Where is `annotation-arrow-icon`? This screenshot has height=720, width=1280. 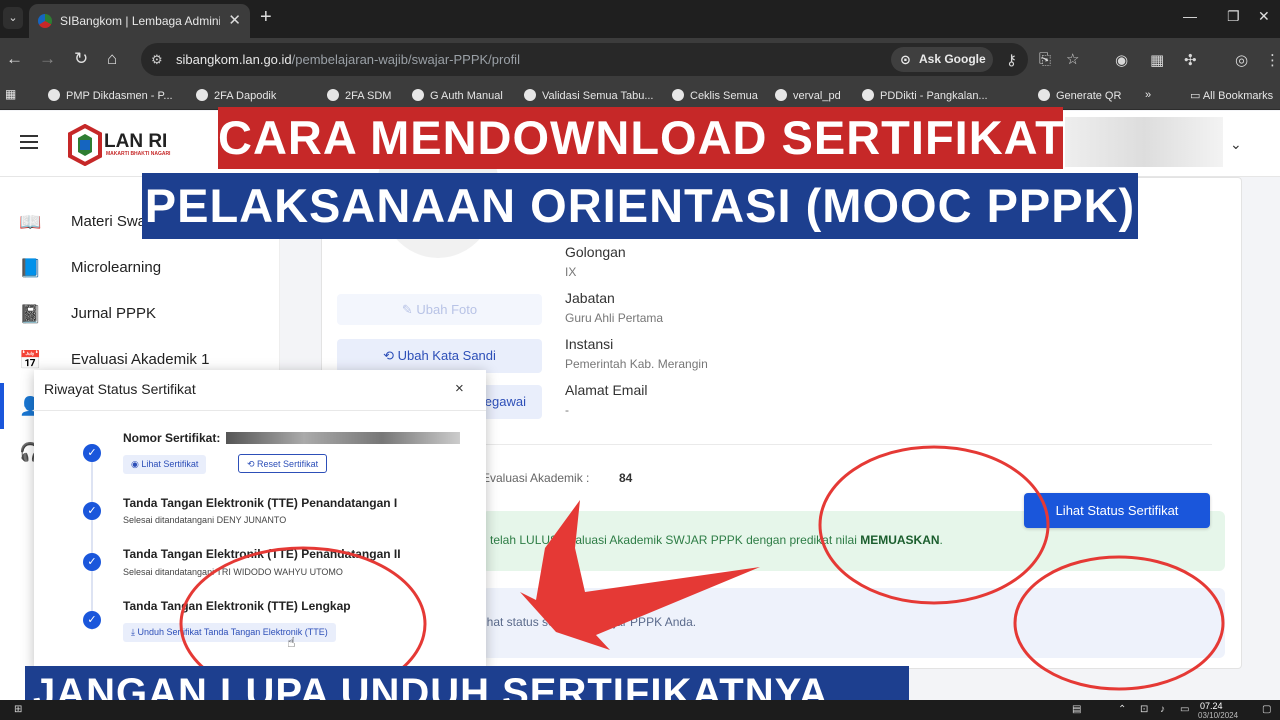 annotation-arrow-icon is located at coordinates (640, 575).